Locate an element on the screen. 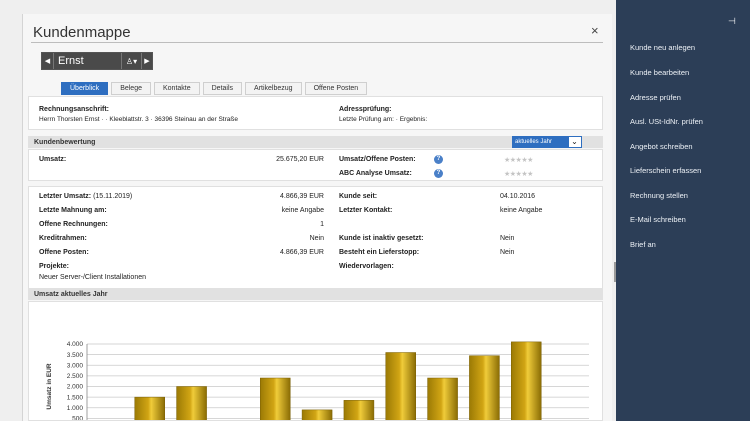 This screenshot has width=750, height=421. detail-value-letzter-umsatz: 4.866,39 EUR is located at coordinates (302, 196).